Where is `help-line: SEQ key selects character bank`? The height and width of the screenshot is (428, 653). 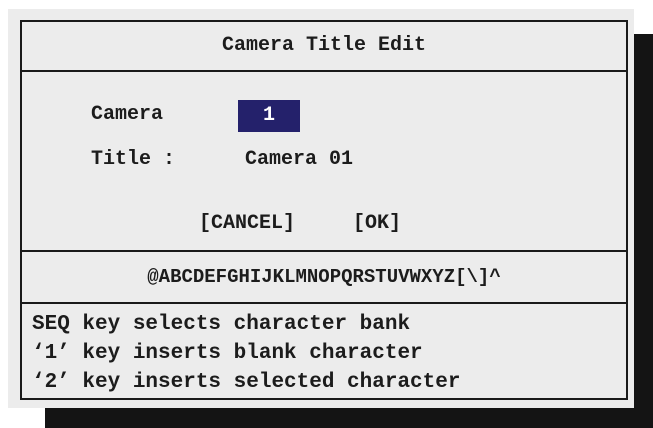
help-line: SEQ key selects character bank is located at coordinates (221, 324).